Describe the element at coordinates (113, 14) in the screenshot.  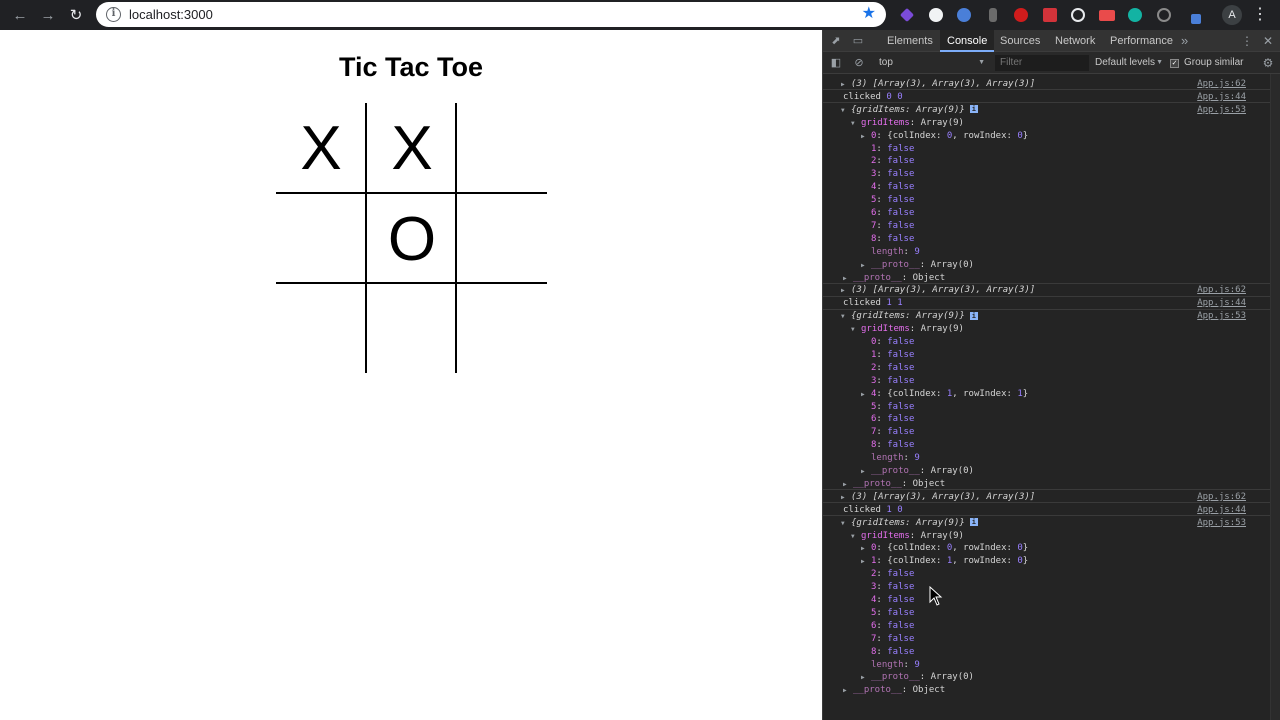
I see `info-icon: i` at that location.